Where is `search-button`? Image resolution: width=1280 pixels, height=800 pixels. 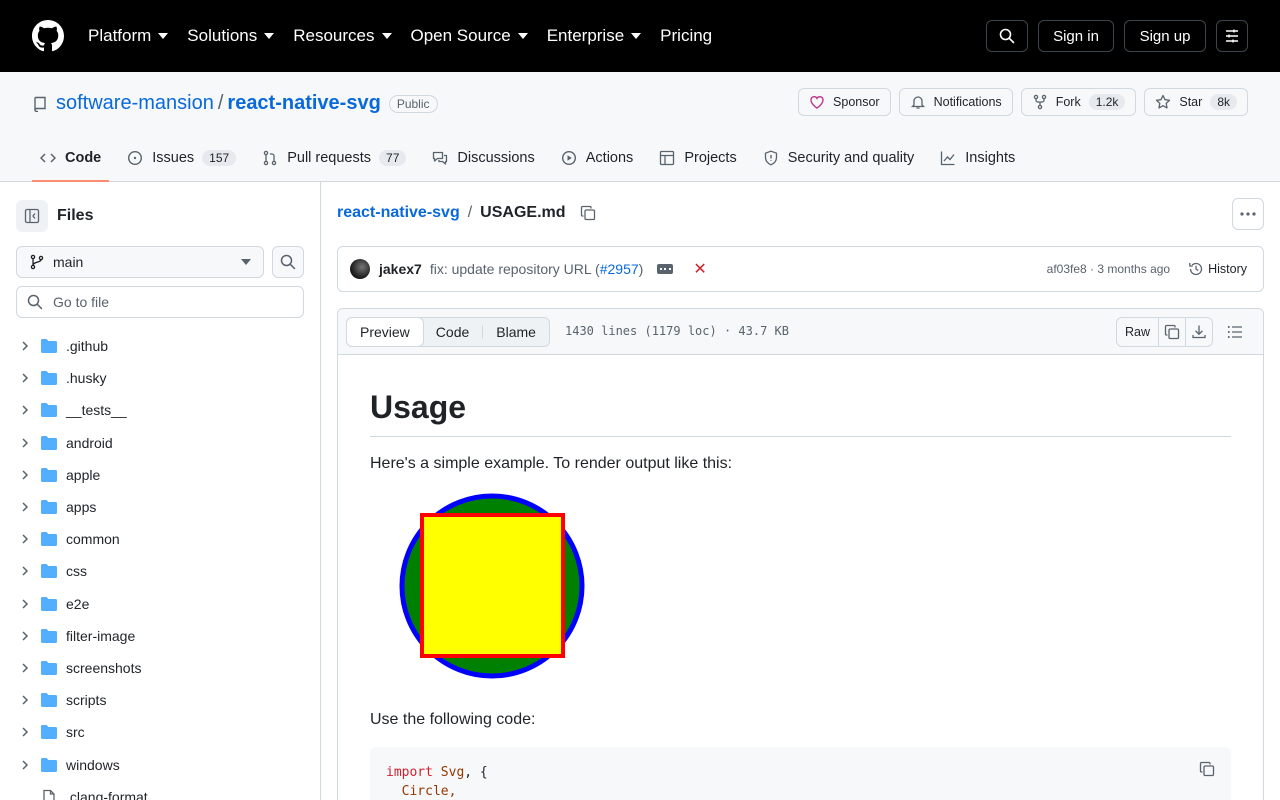
search-button is located at coordinates (1007, 36).